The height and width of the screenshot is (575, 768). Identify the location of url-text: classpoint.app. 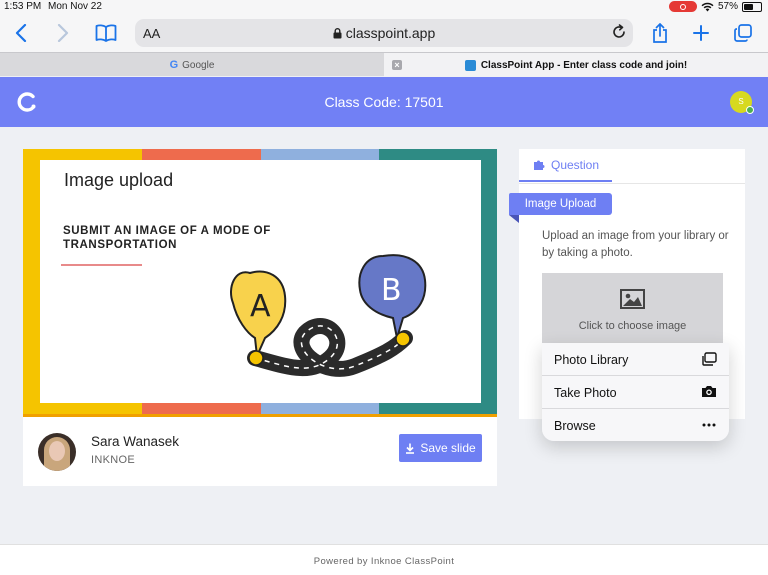
(390, 33).